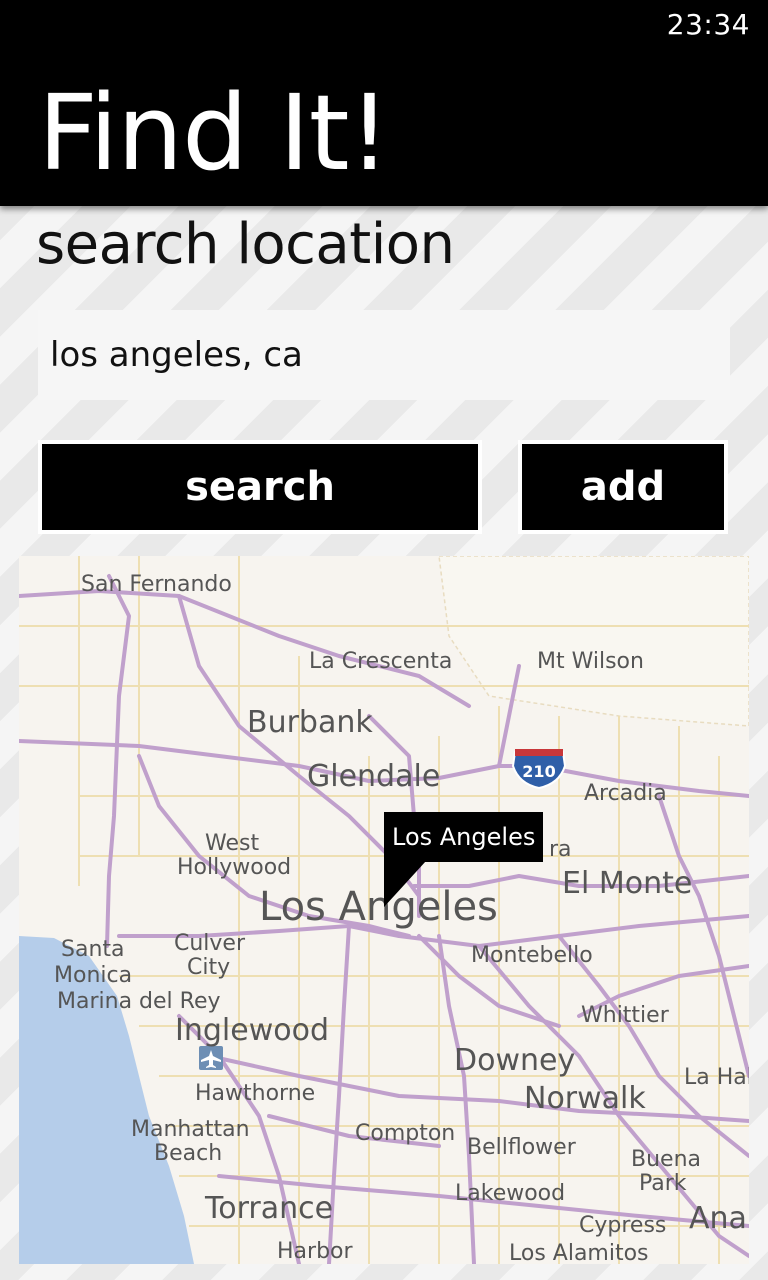  I want to click on page-title: search location, so click(245, 244).